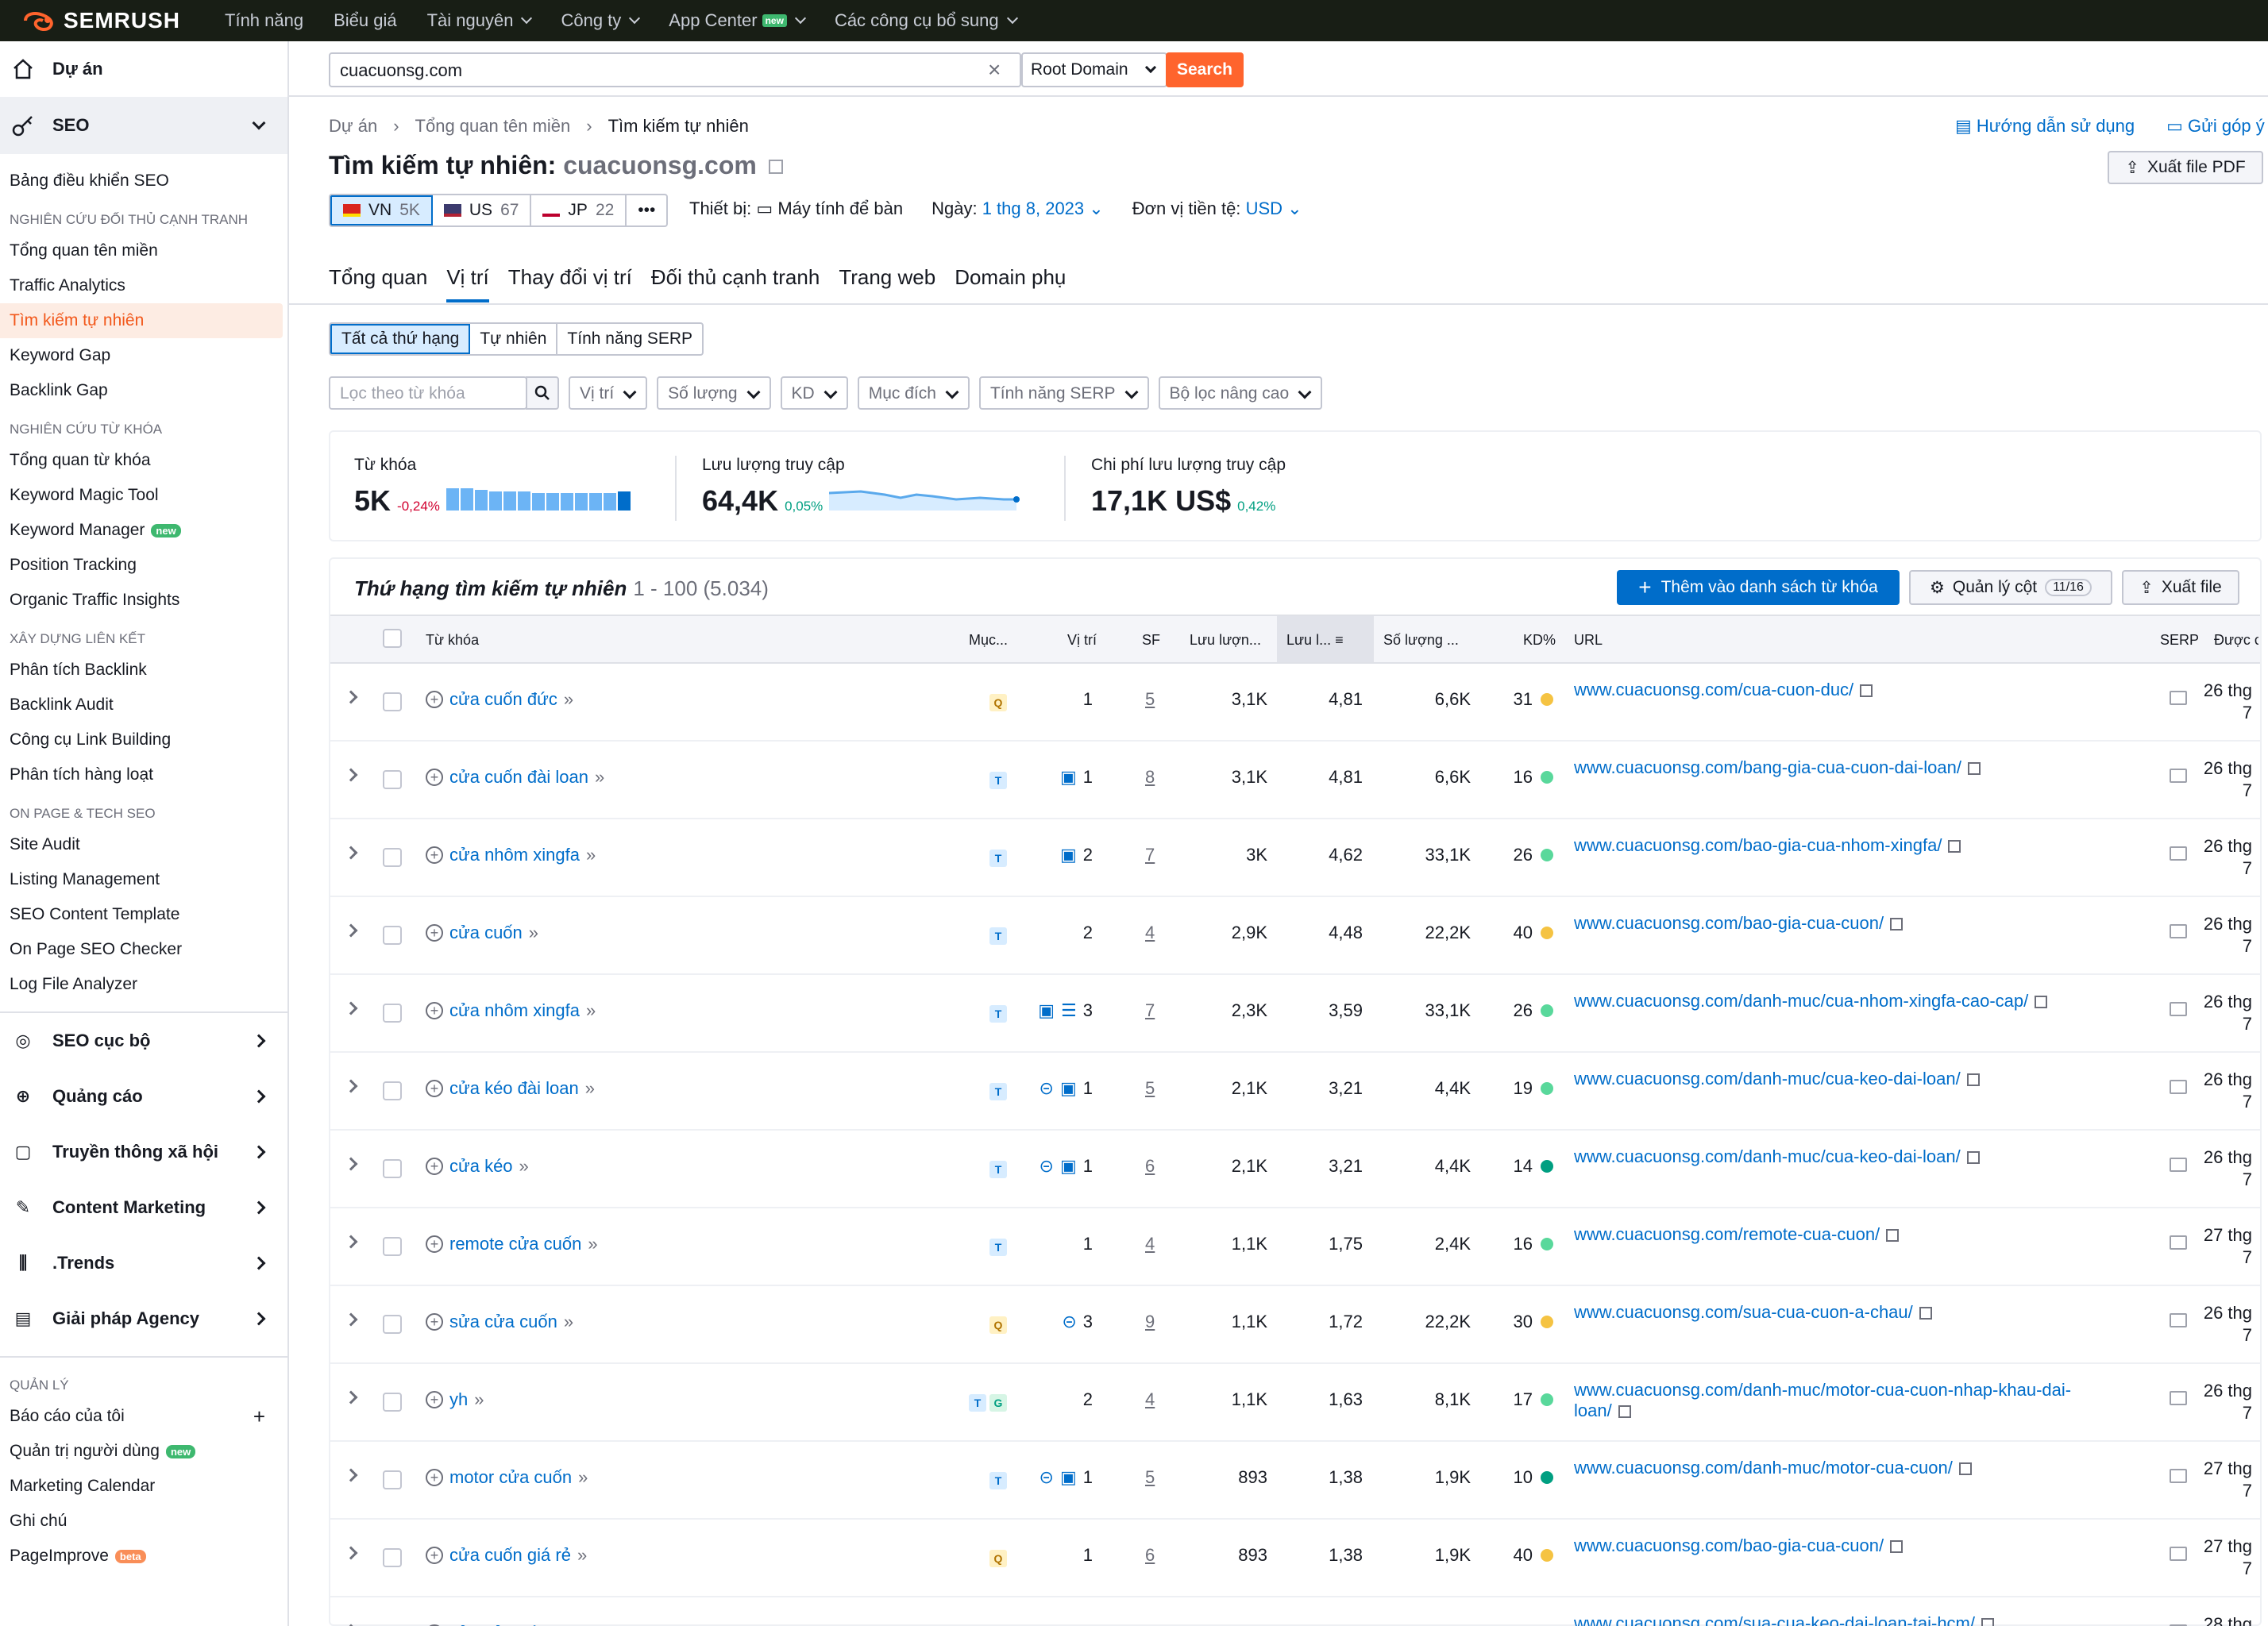 This screenshot has height=1626, width=2268. Describe the element at coordinates (143, 985) in the screenshot. I see `sidebar-item: Log File Analyzer` at that location.